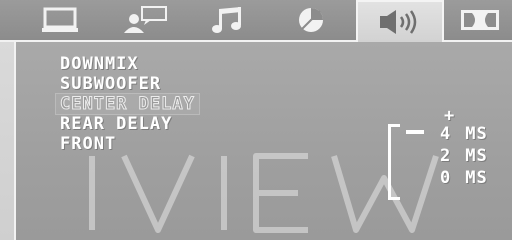 This screenshot has height=240, width=512. What do you see at coordinates (464, 178) in the screenshot?
I see `scale-value-row: 0 MS` at bounding box center [464, 178].